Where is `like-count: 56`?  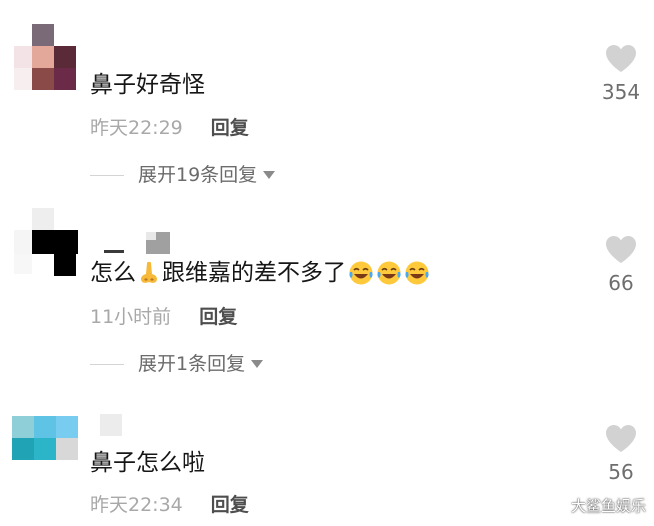 like-count: 56 is located at coordinates (621, 472).